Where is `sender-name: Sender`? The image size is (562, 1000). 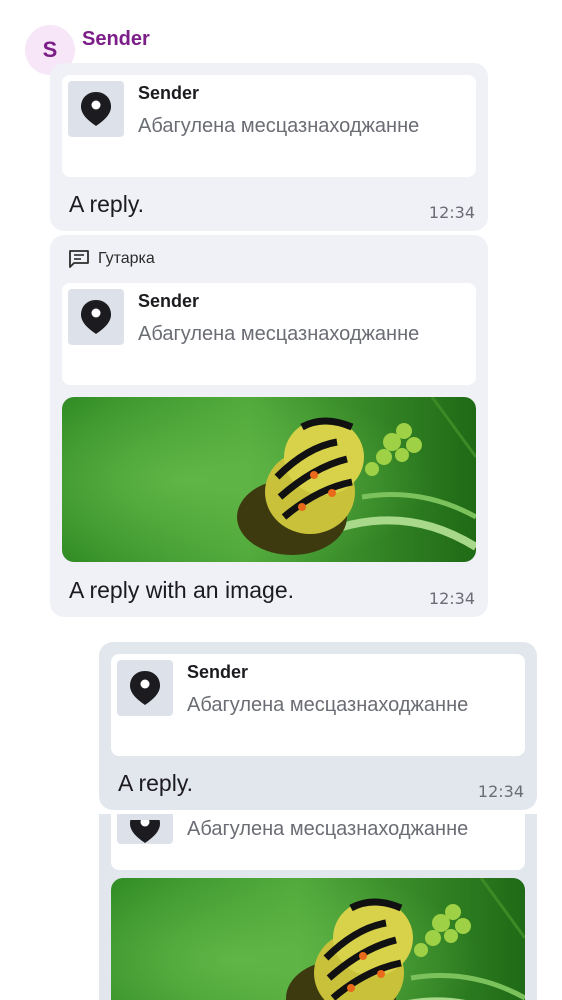 sender-name: Sender is located at coordinates (116, 39).